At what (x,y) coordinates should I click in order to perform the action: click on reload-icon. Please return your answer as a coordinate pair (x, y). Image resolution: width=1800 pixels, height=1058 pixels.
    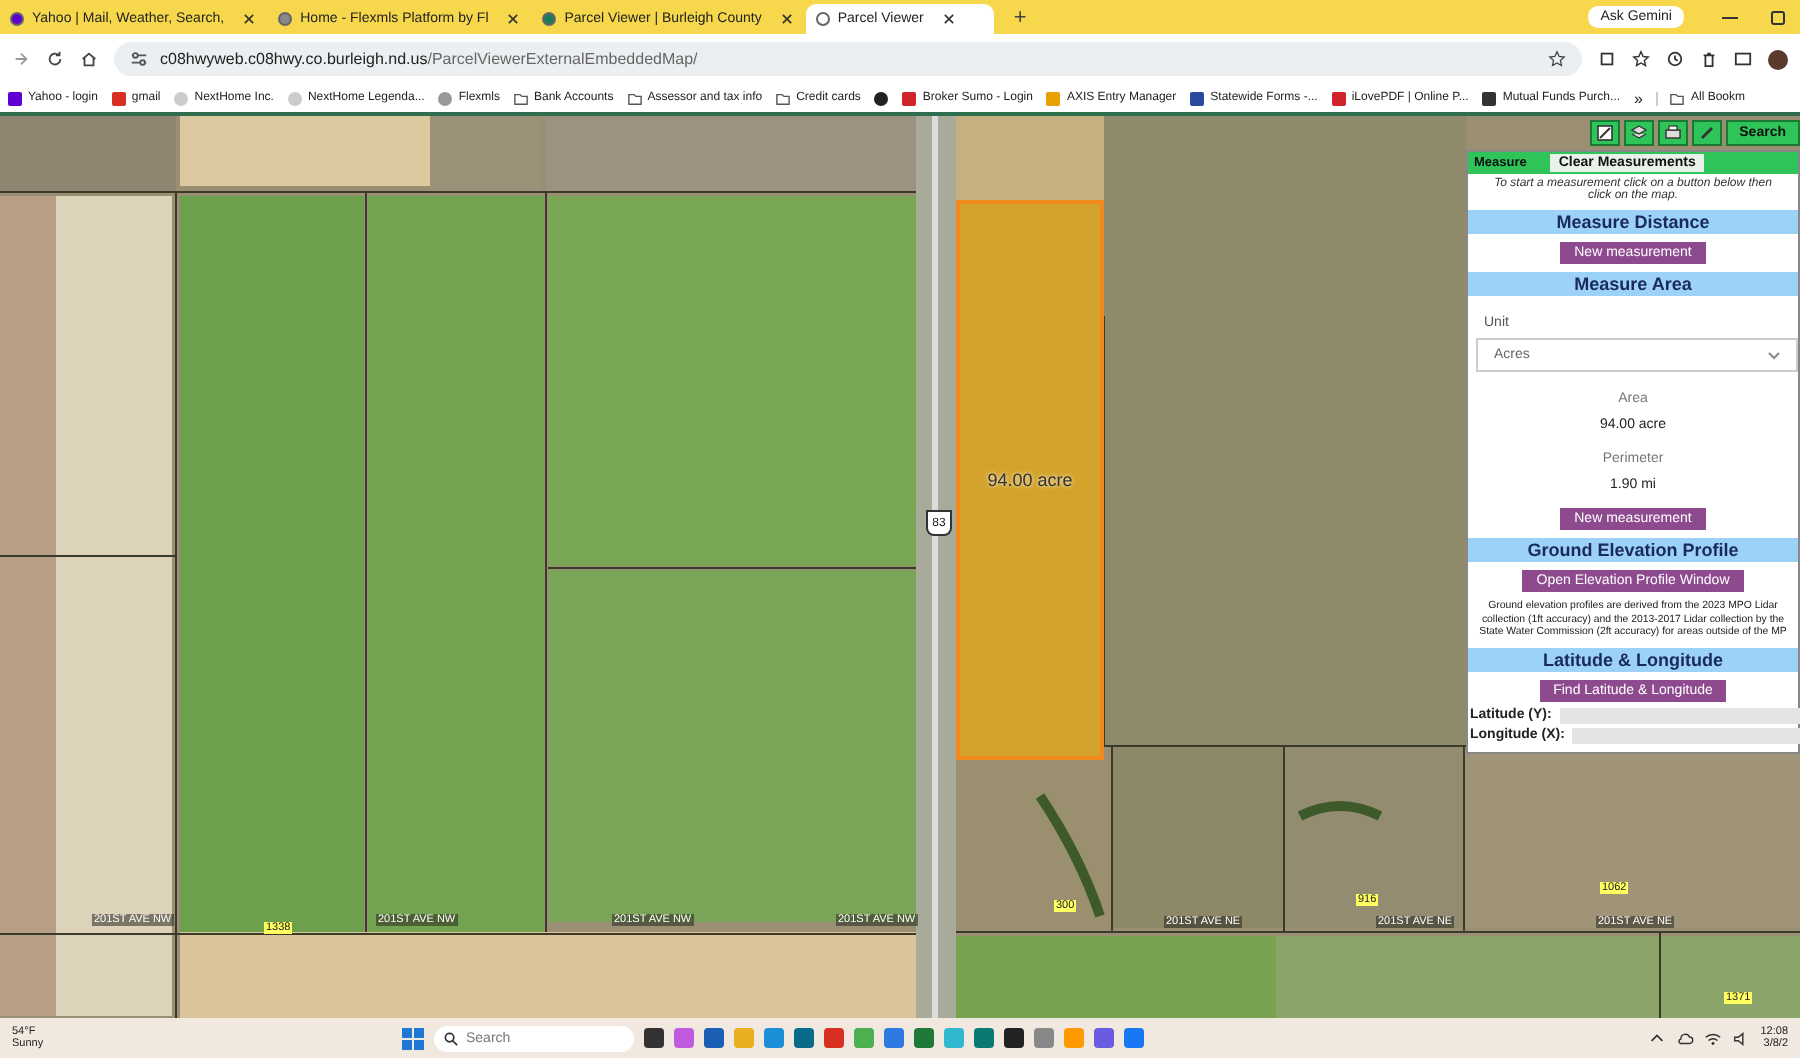
    Looking at the image, I should click on (55, 59).